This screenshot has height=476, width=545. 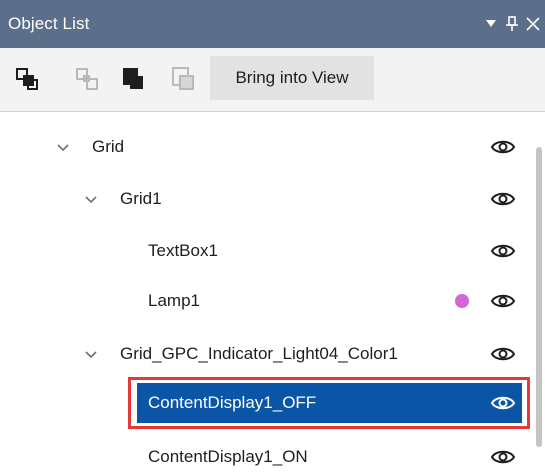 What do you see at coordinates (141, 198) in the screenshot?
I see `tree-item-label: Grid1` at bounding box center [141, 198].